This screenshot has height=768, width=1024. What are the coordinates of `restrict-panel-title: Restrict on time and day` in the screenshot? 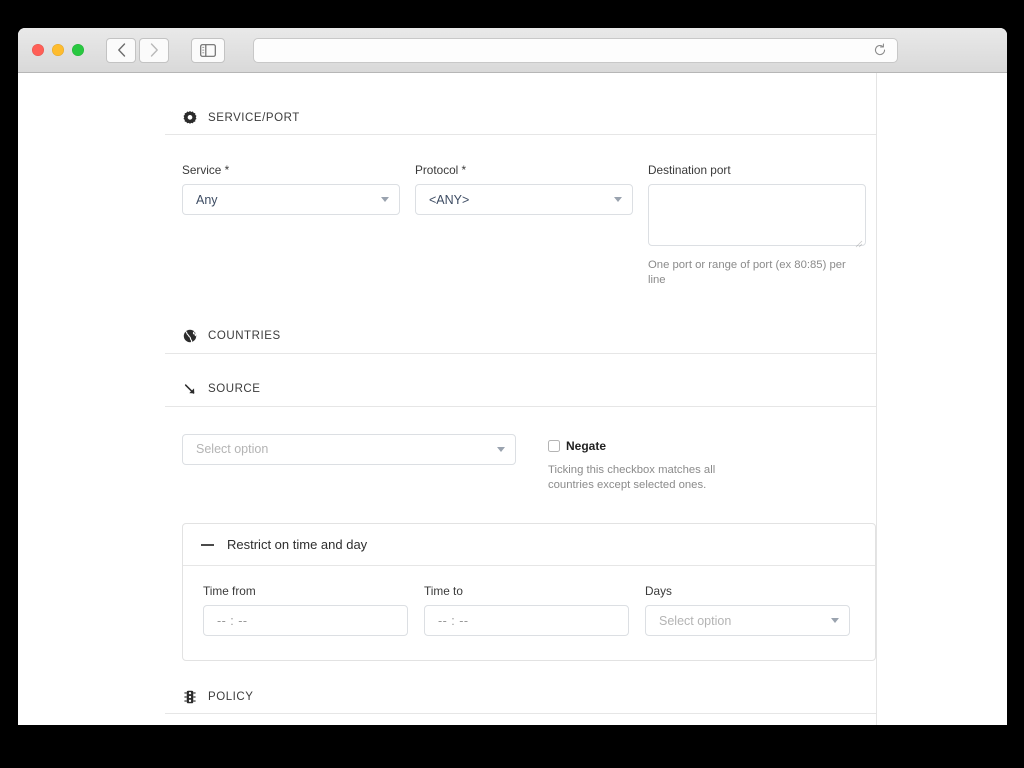 It's located at (297, 544).